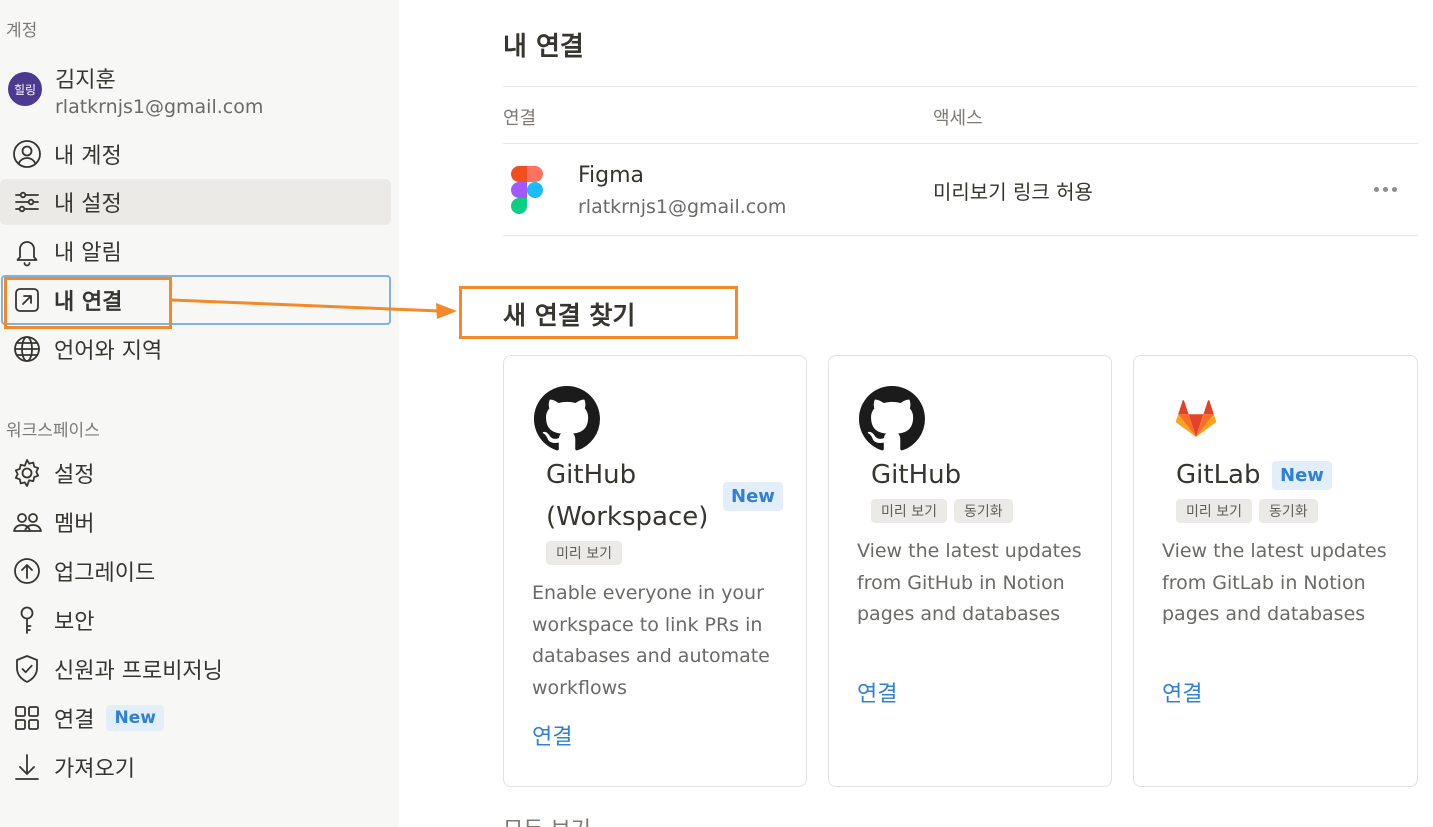 The image size is (1433, 827). I want to click on card-title: GitLab, so click(1218, 475).